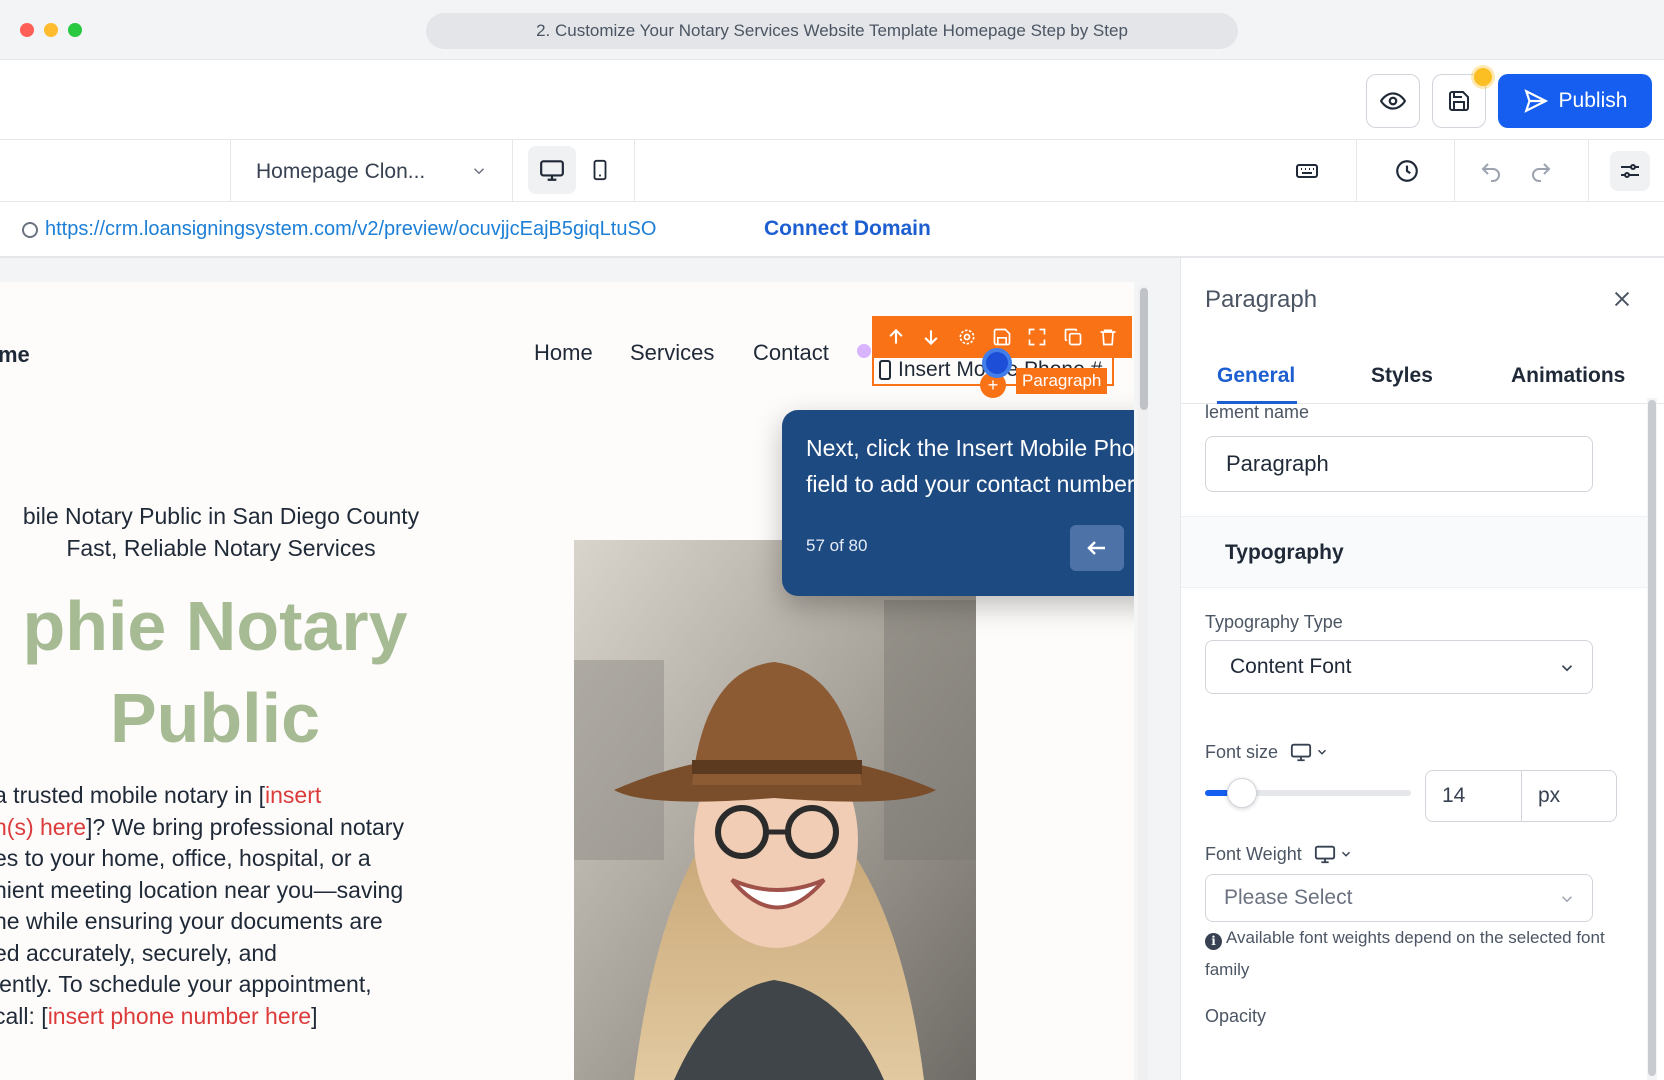 This screenshot has height=1080, width=1664. I want to click on body-text: ], so click(314, 1015).